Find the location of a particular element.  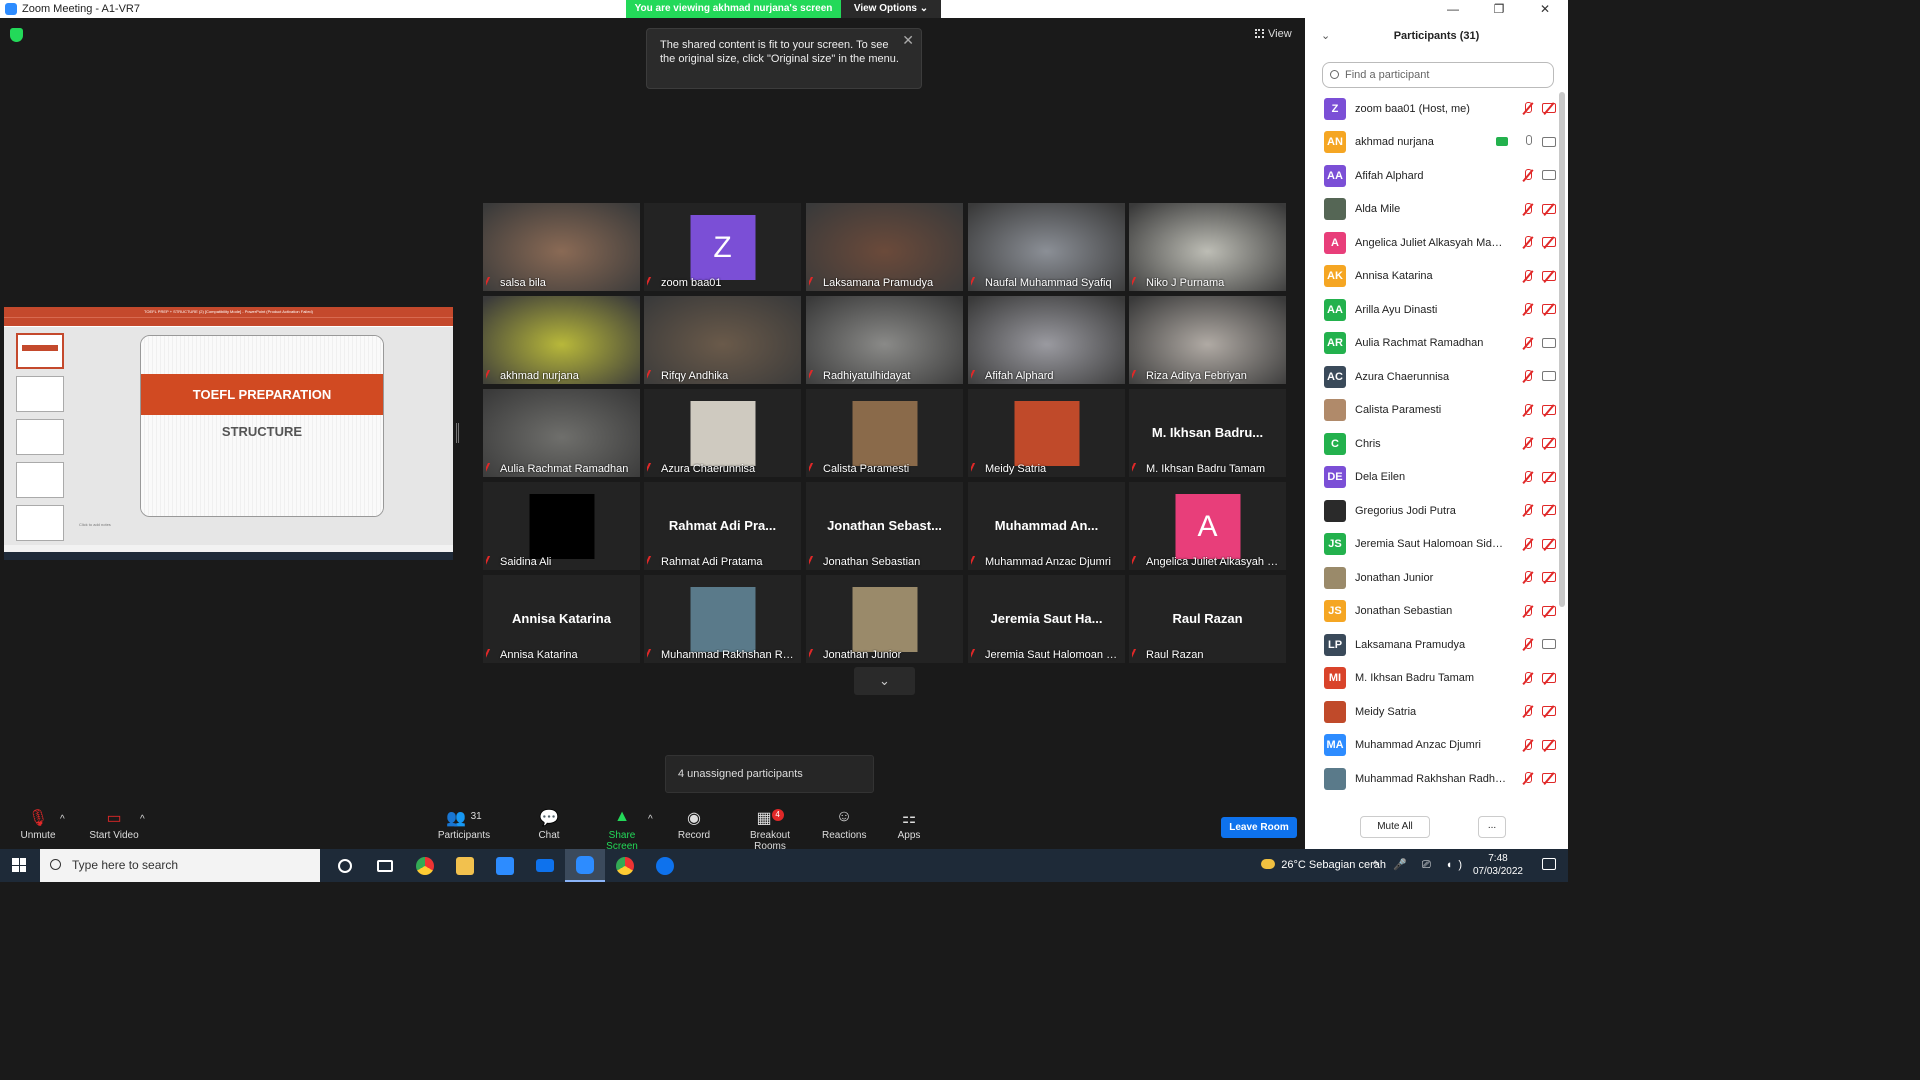

video-tile: Aulia Rachmat Ramadhan is located at coordinates (561, 433).